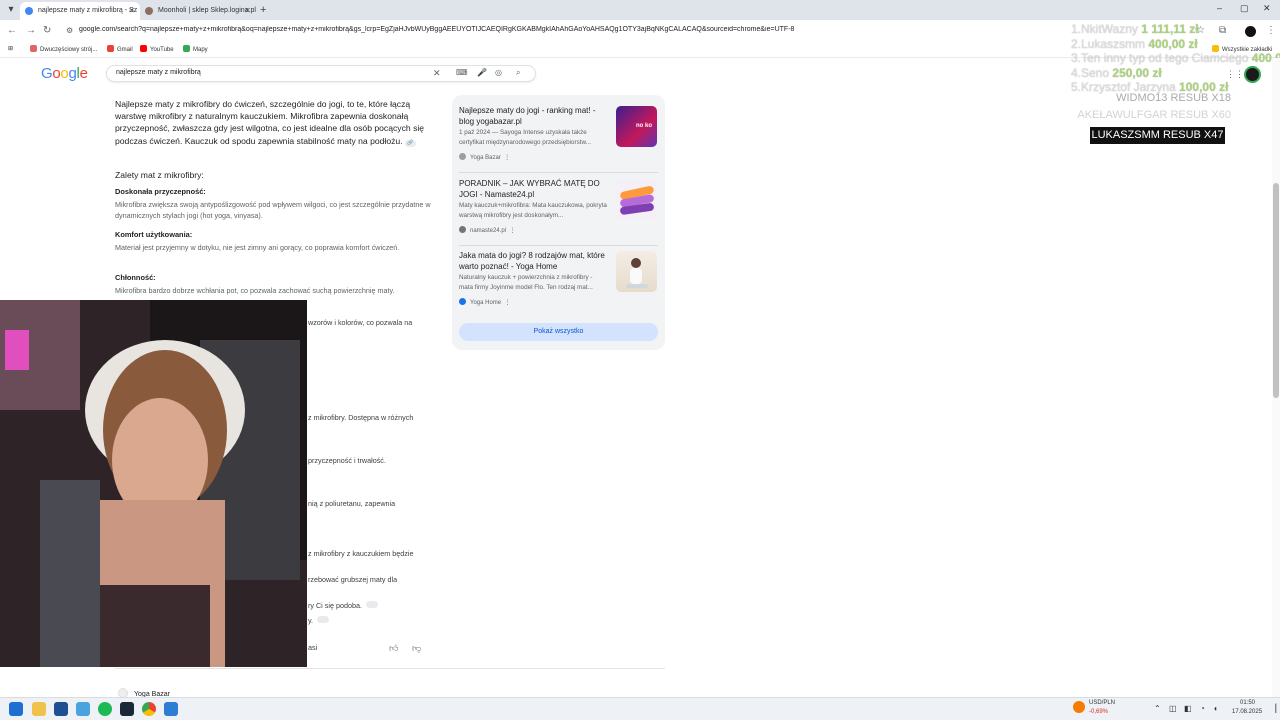 Image resolution: width=1280 pixels, height=720 pixels. What do you see at coordinates (644, 126) in the screenshot?
I see `thumbnail-text: no ko` at bounding box center [644, 126].